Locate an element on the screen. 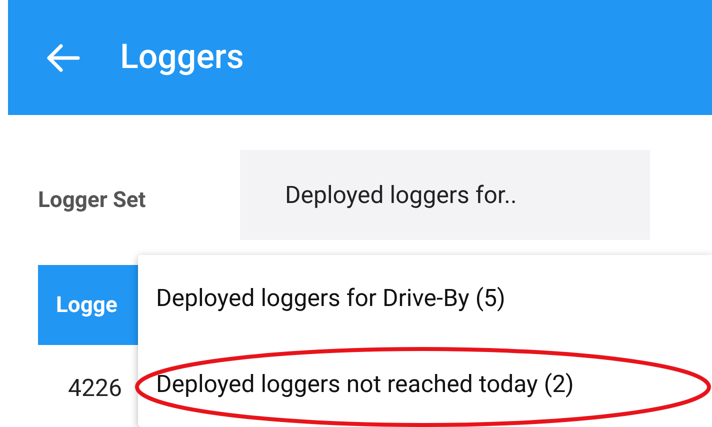 The width and height of the screenshot is (712, 427). logger-set-dropdown: Deployed loggers for.. is located at coordinates (445, 195).